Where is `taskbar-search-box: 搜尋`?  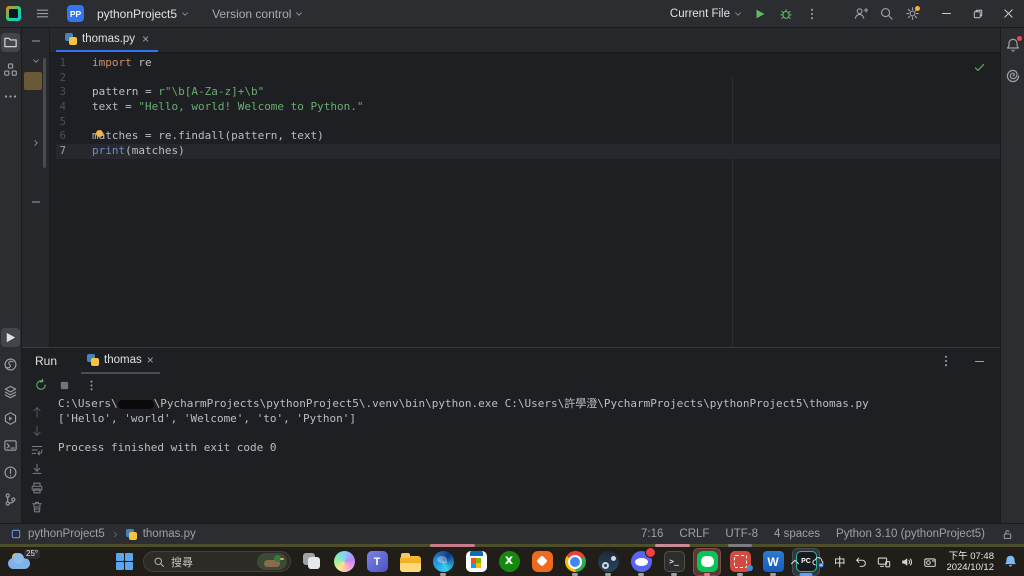
taskbar-search-box: 搜尋 is located at coordinates (217, 561).